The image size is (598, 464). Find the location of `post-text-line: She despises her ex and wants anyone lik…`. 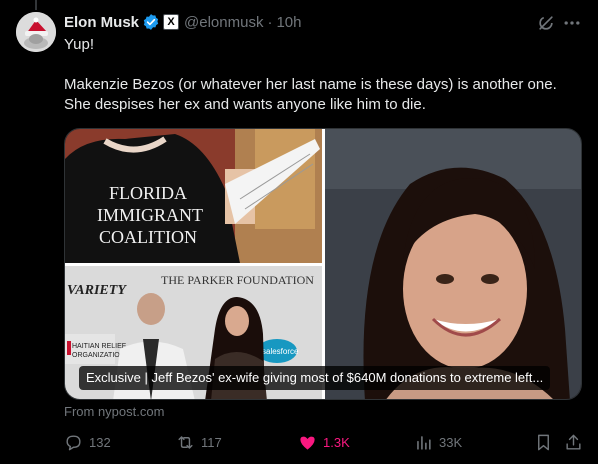

post-text-line: She despises her ex and wants anyone lik… is located at coordinates (245, 104).